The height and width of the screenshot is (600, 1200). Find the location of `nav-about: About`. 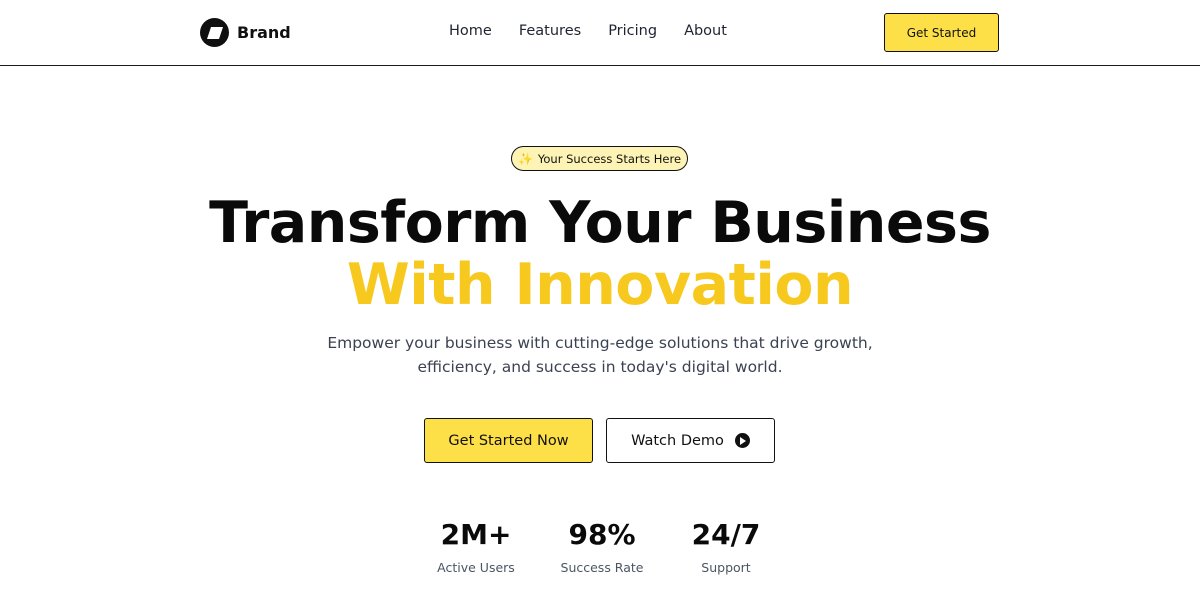

nav-about: About is located at coordinates (705, 31).